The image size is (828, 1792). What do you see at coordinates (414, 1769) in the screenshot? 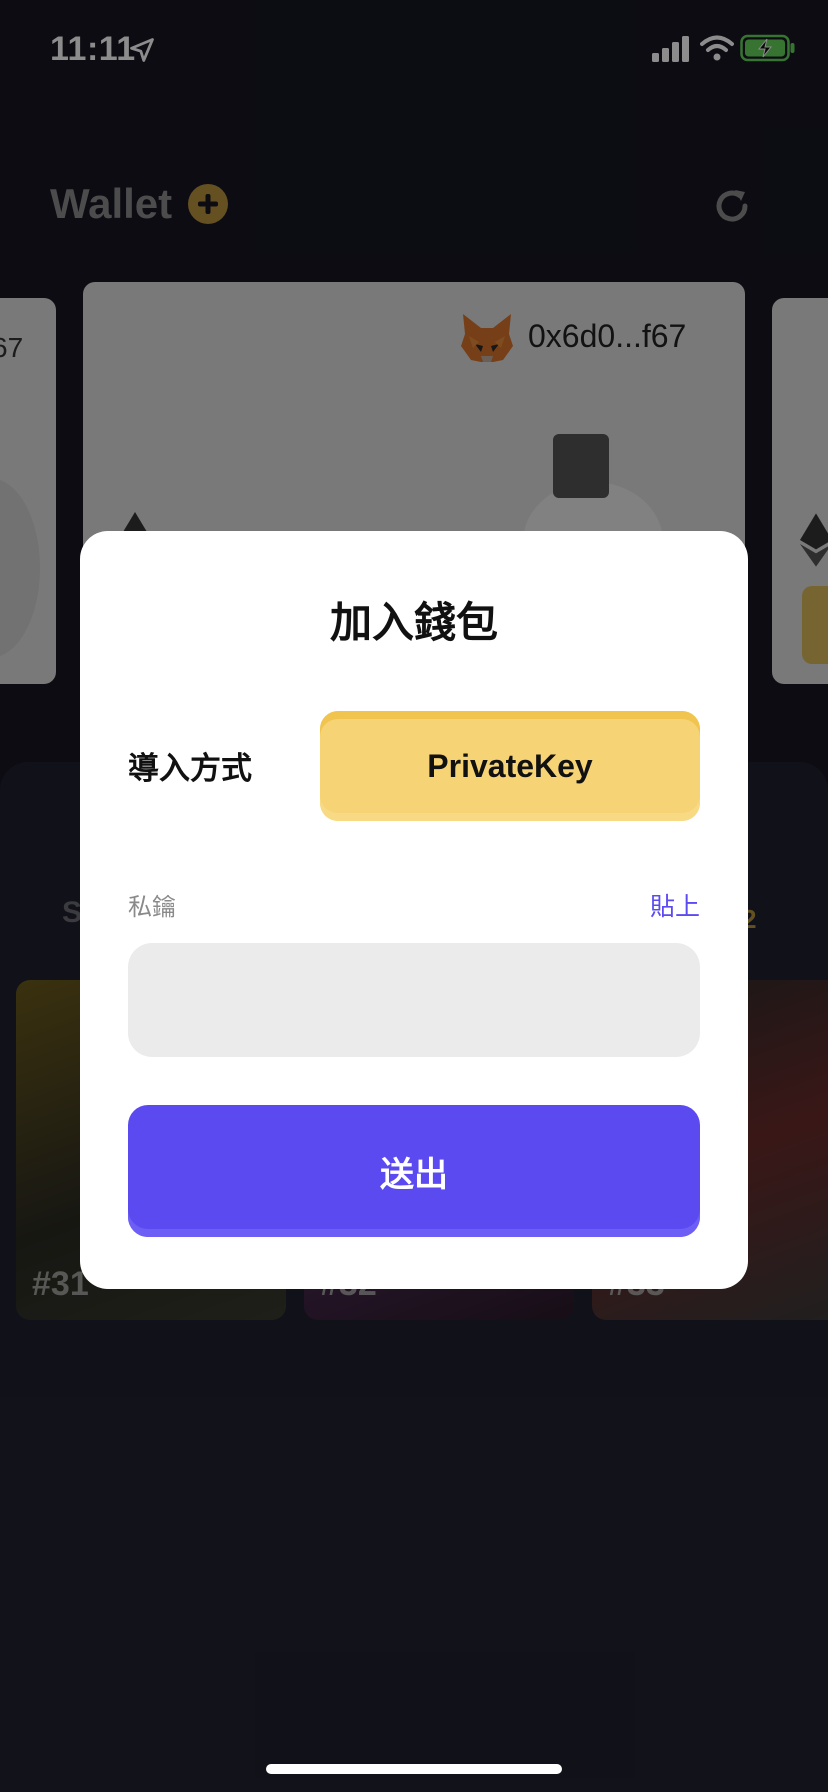
I see `home-indicator` at bounding box center [414, 1769].